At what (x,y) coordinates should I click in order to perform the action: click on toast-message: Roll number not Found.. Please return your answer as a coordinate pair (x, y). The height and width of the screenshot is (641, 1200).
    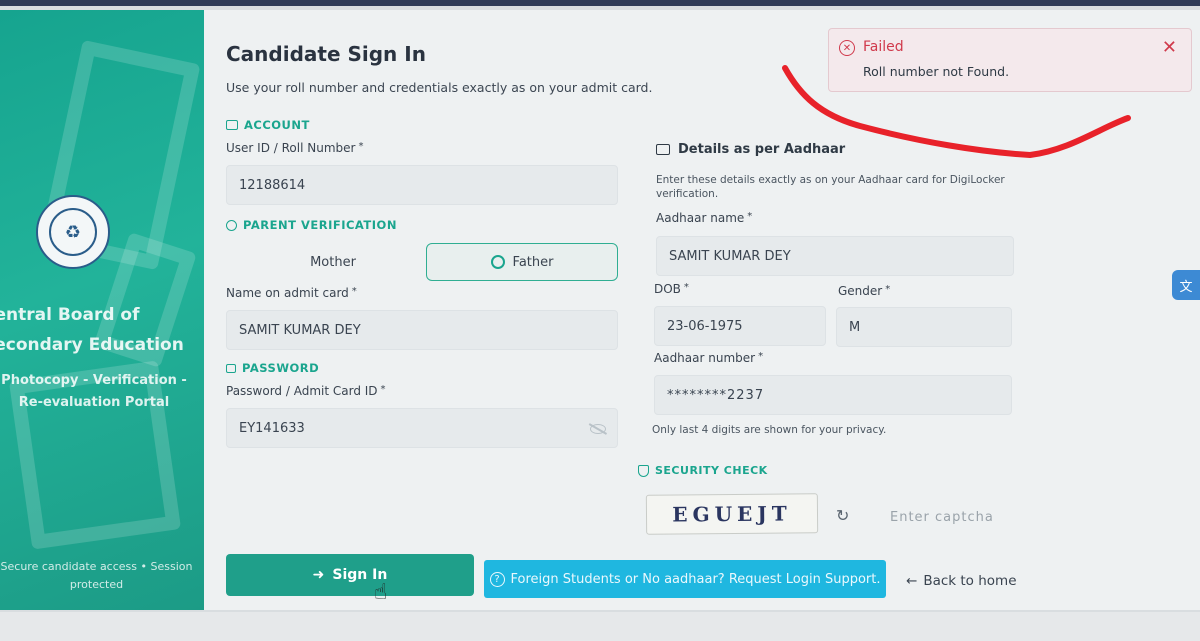
    Looking at the image, I should click on (936, 71).